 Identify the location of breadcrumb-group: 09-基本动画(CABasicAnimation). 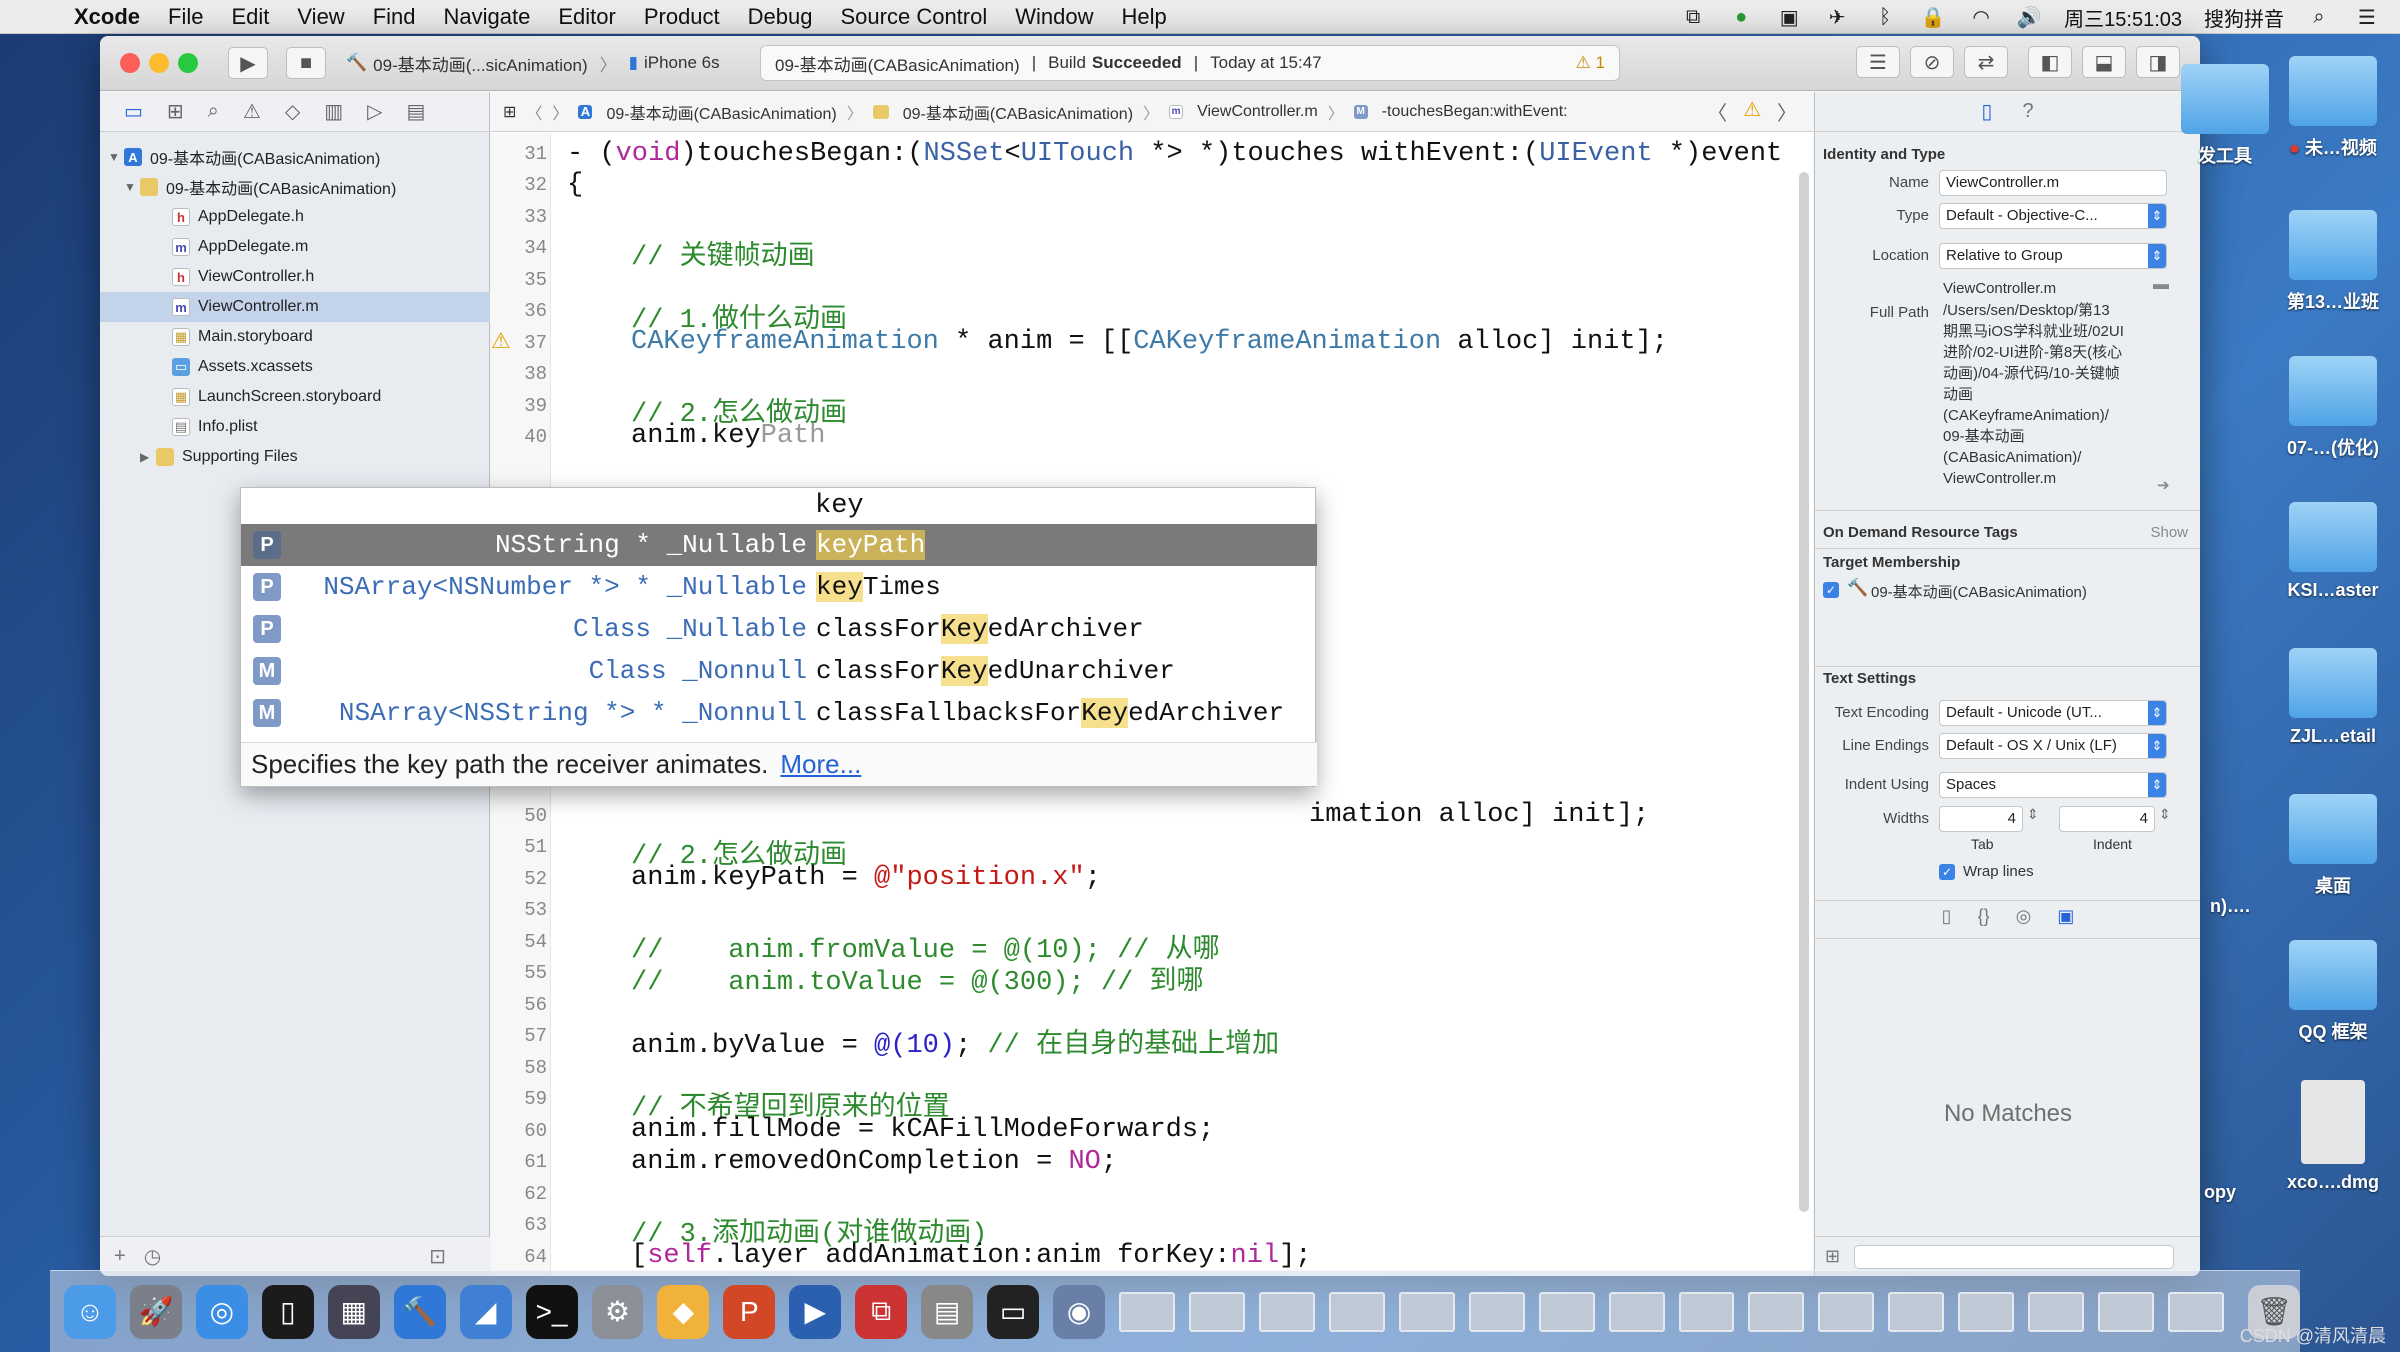
(1002, 112).